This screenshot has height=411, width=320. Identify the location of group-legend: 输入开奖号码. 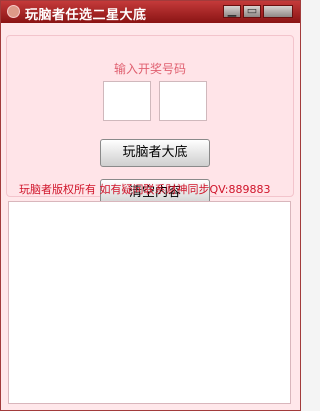
(150, 68).